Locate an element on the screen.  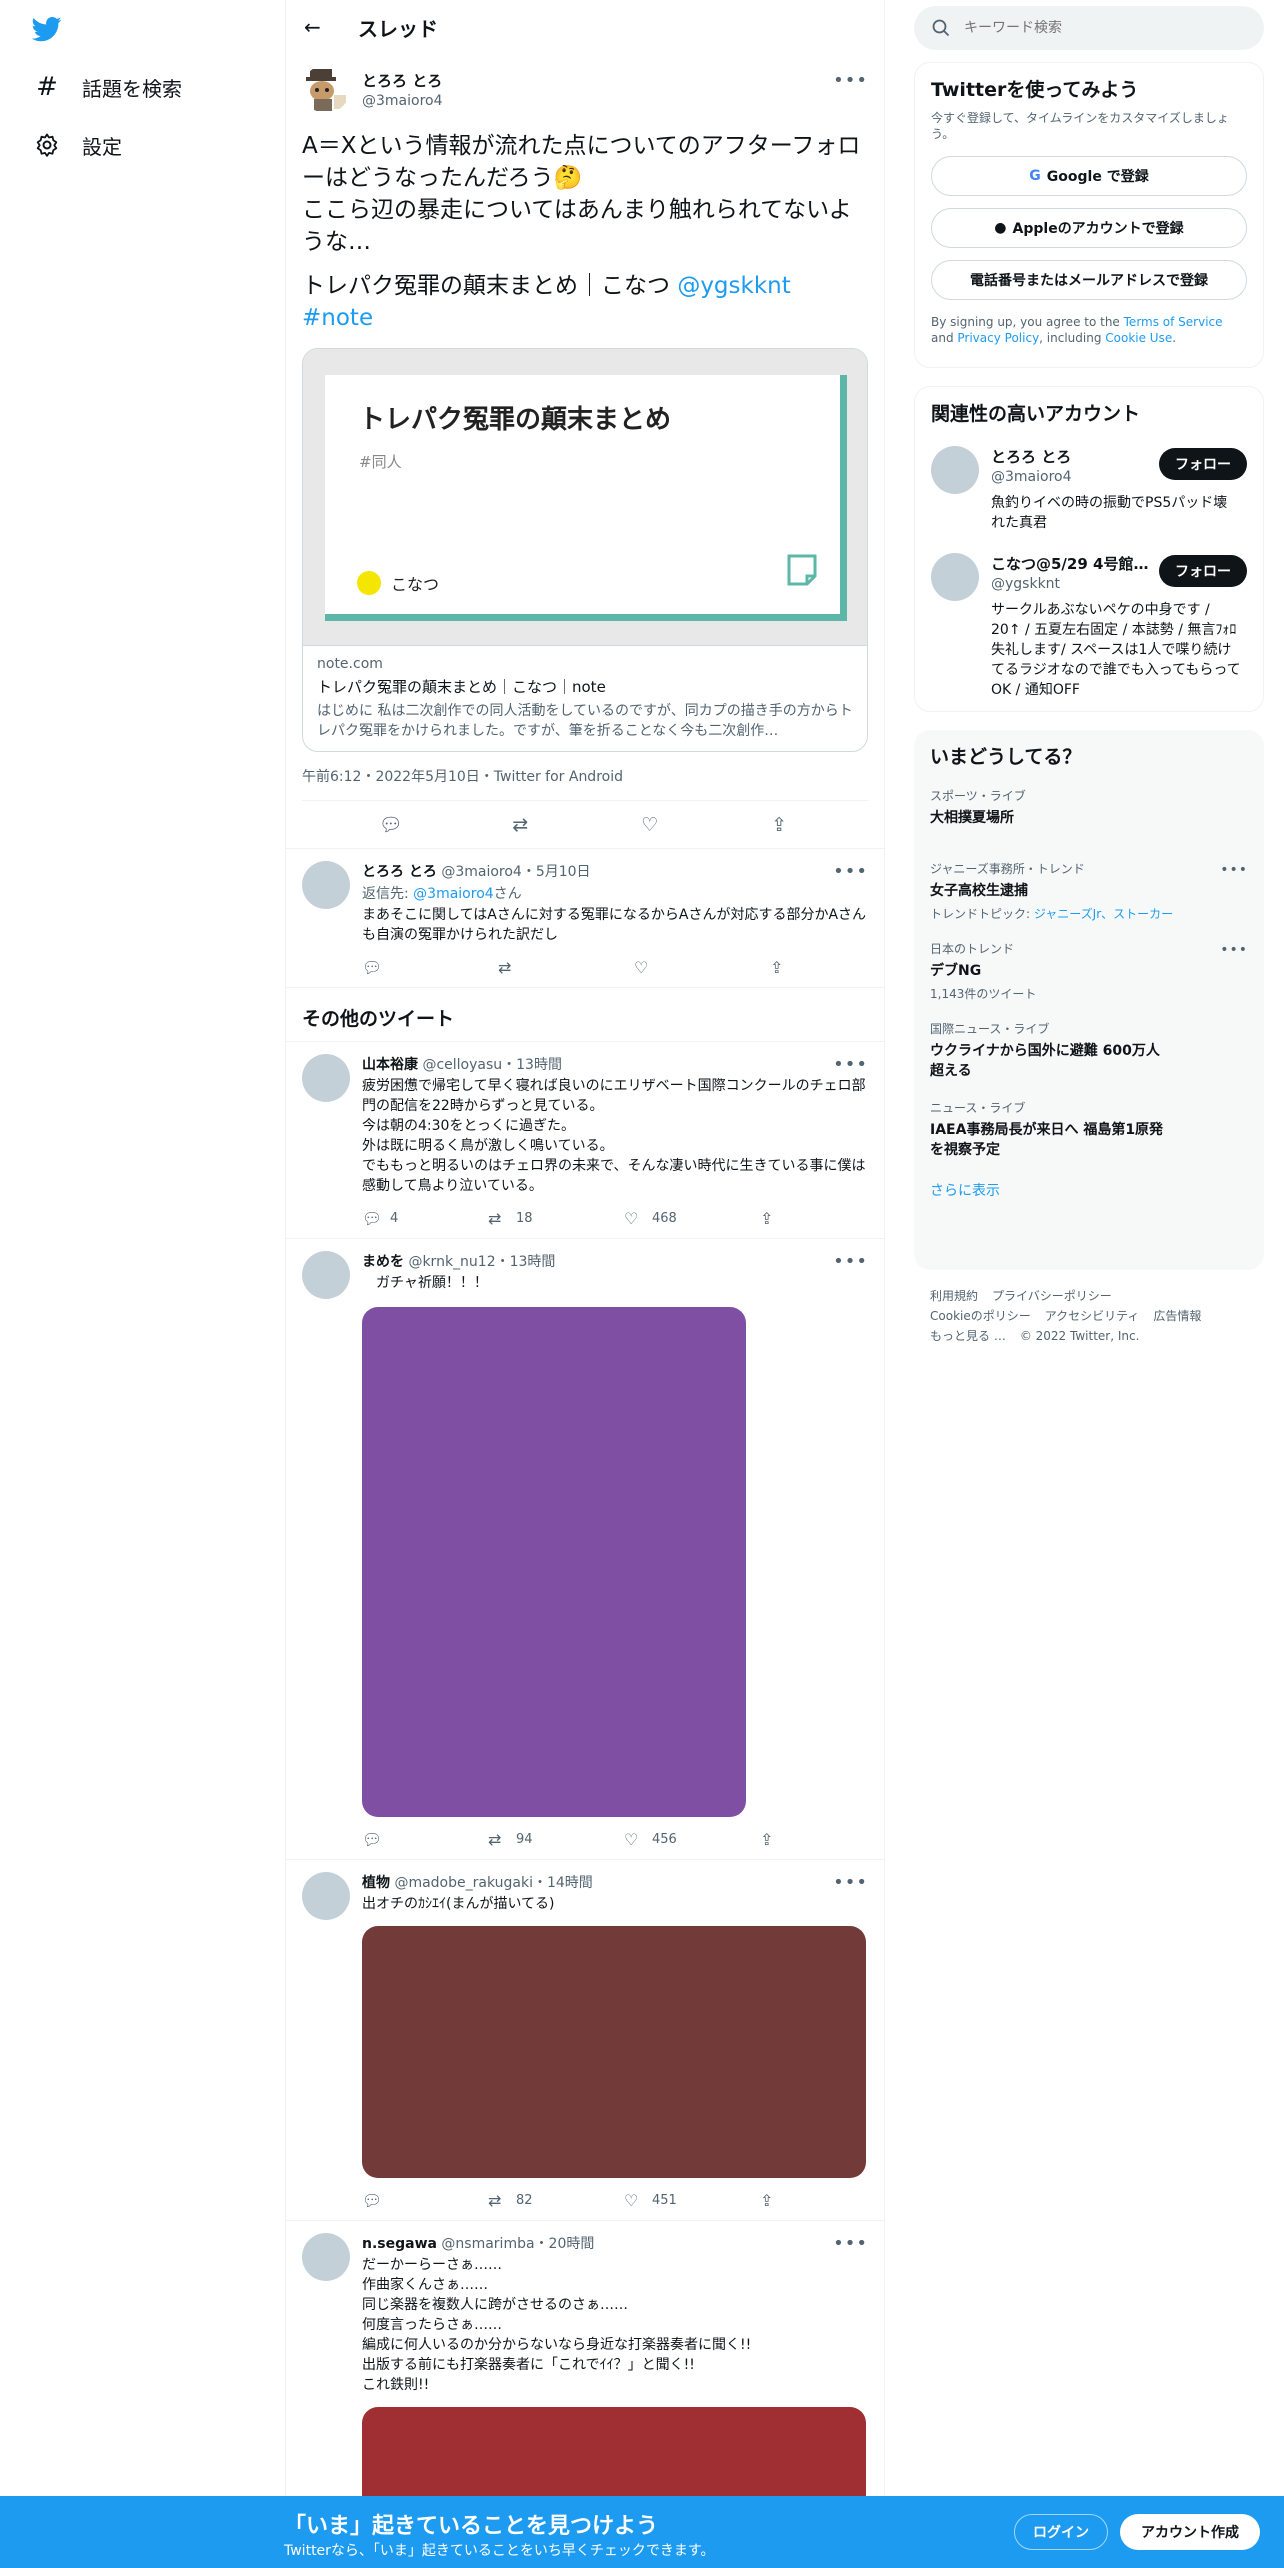
phone-email-signup-button: 電話番号またはメールアドレスで登録 is located at coordinates (1089, 280).